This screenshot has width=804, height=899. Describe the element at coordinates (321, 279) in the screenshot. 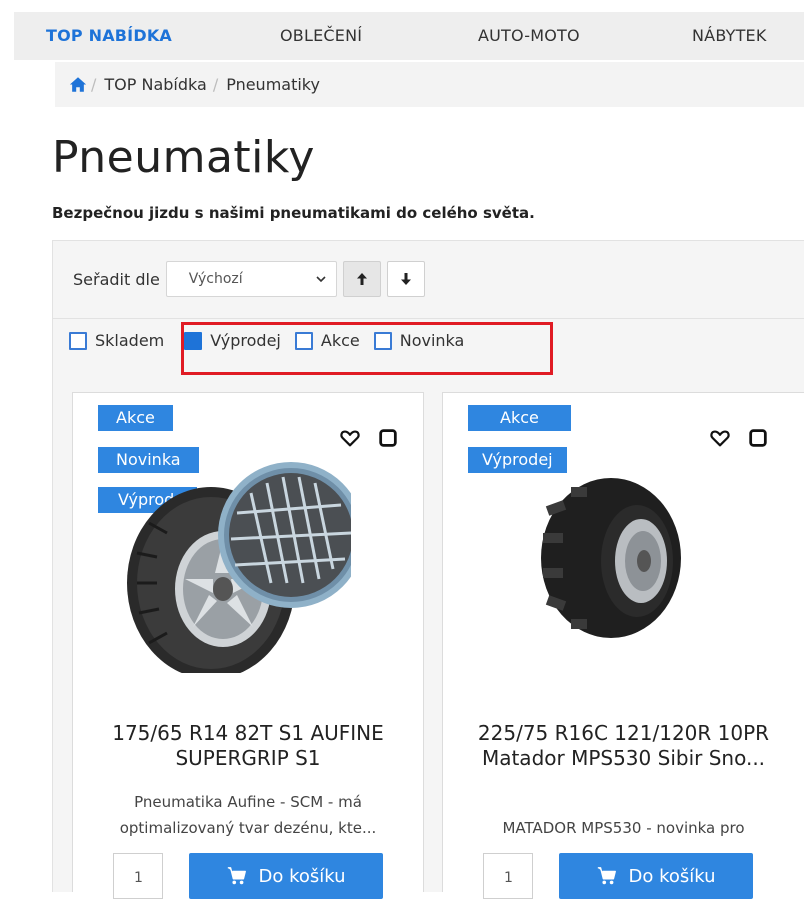

I see `chevron-down-icon` at that location.